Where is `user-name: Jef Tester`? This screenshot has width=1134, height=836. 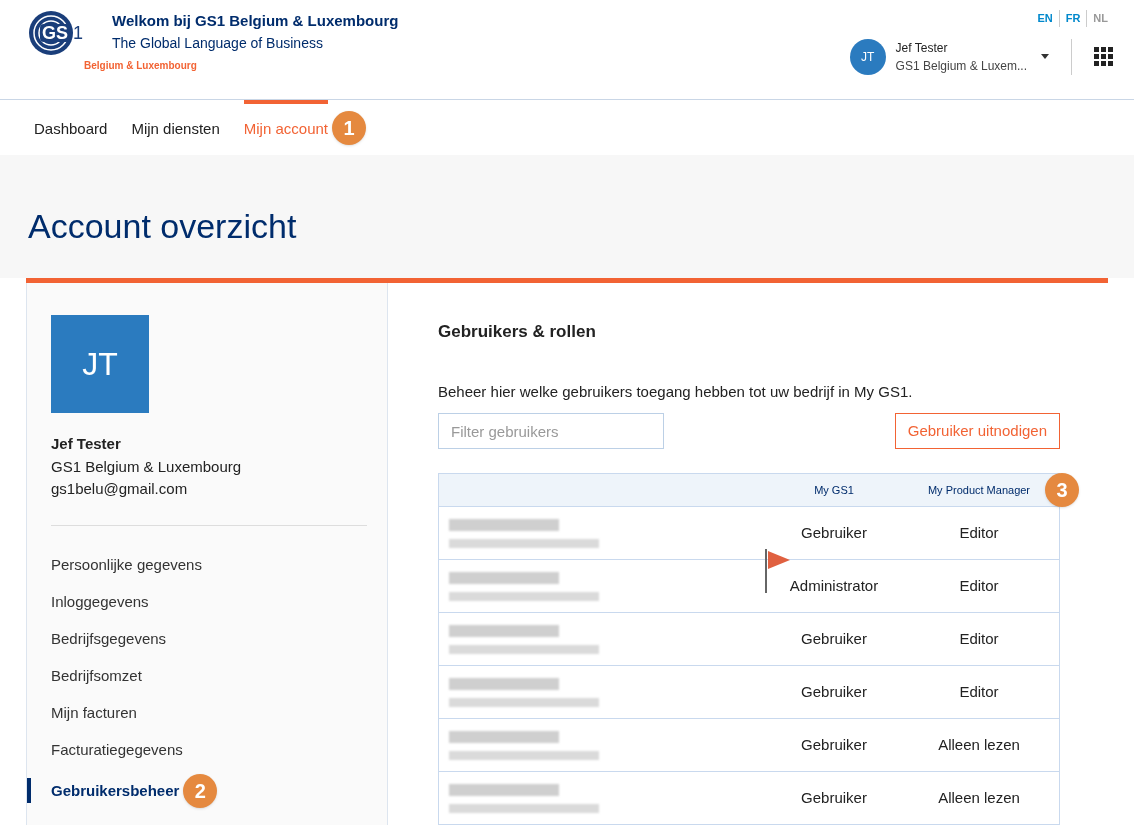 user-name: Jef Tester is located at coordinates (922, 48).